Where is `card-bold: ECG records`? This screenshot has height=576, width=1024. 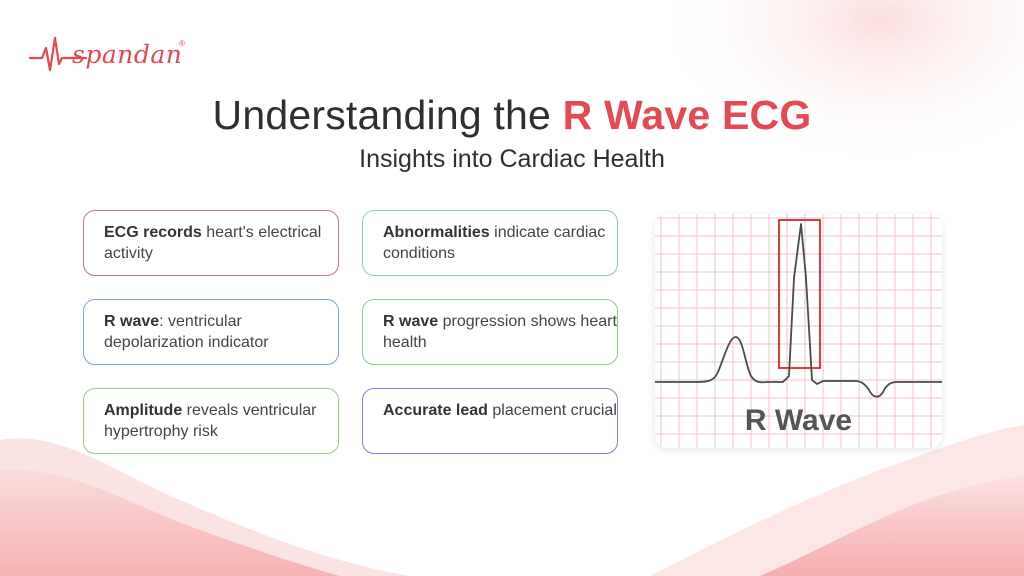
card-bold: ECG records is located at coordinates (153, 232).